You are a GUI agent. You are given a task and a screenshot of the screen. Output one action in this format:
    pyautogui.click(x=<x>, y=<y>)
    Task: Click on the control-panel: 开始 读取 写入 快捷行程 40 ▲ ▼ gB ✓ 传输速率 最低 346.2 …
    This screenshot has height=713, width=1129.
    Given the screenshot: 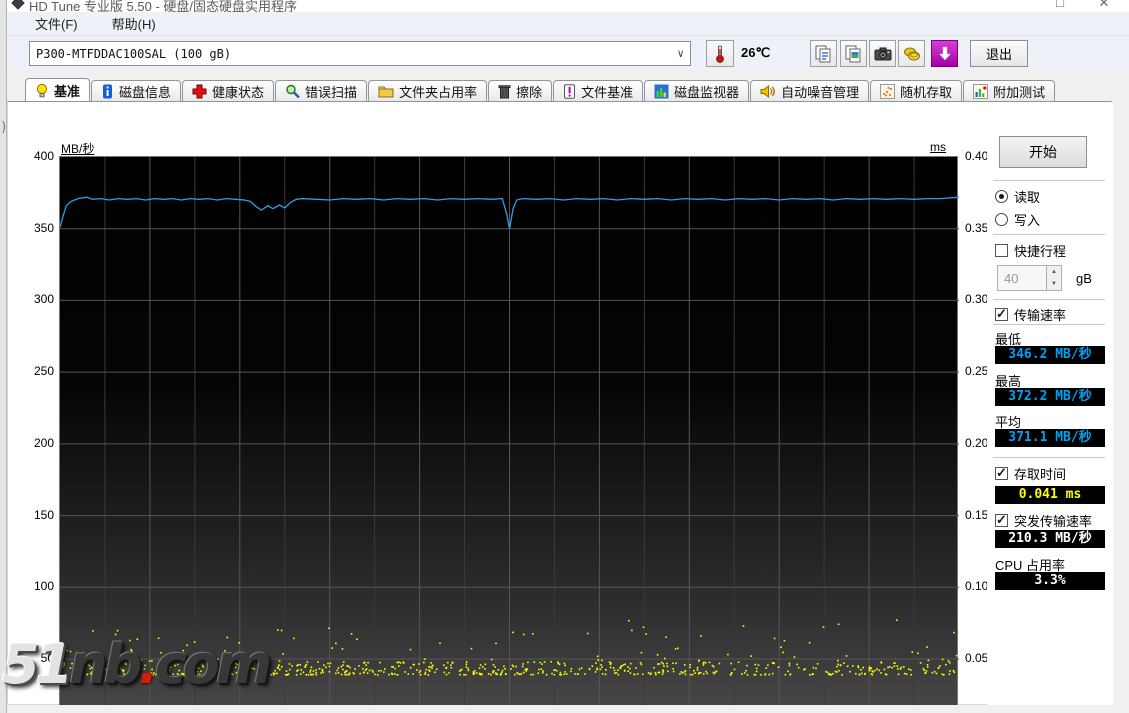 What is the action you would take?
    pyautogui.click(x=1050, y=404)
    